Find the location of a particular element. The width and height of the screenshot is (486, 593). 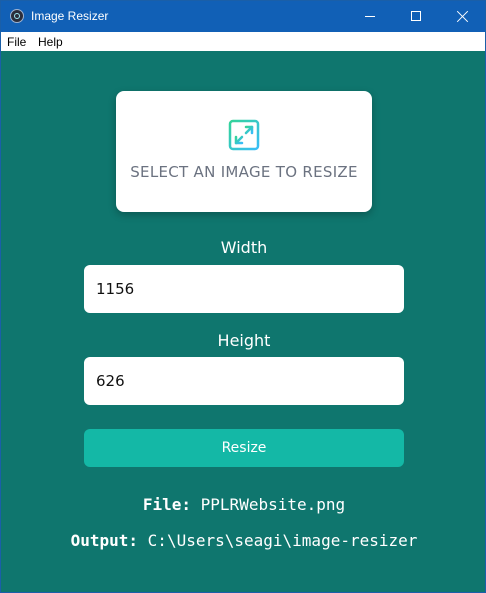

file-info-key: File: is located at coordinates (167, 504).